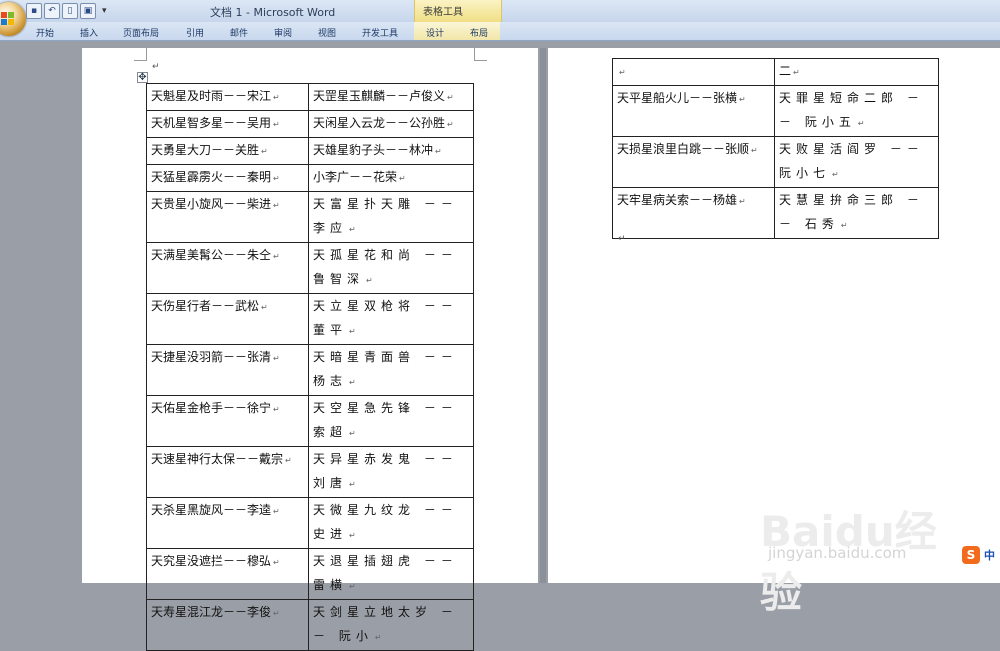  I want to click on table-row: 天机星智多星－－吴用 ↵ 天闲星入云龙－－公孙胜 ↵, so click(310, 124).